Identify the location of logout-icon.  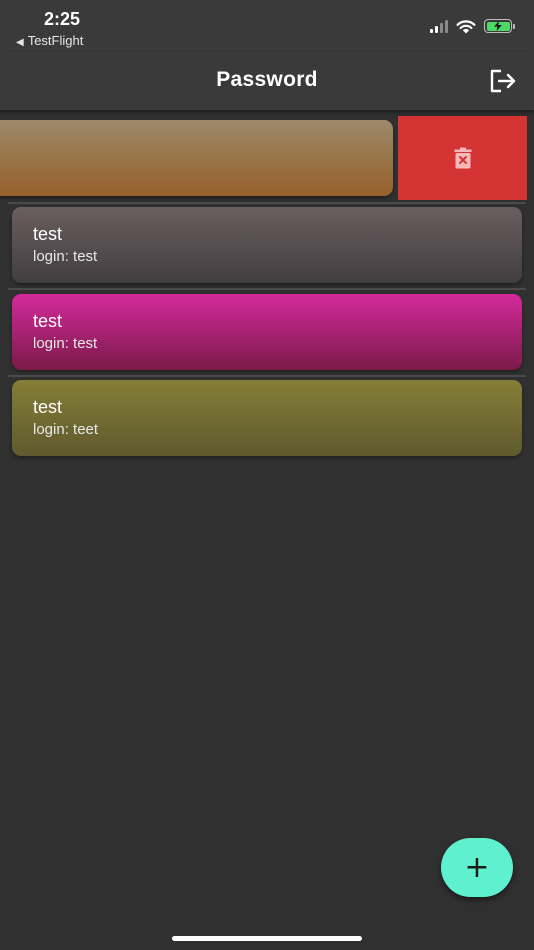
(503, 81).